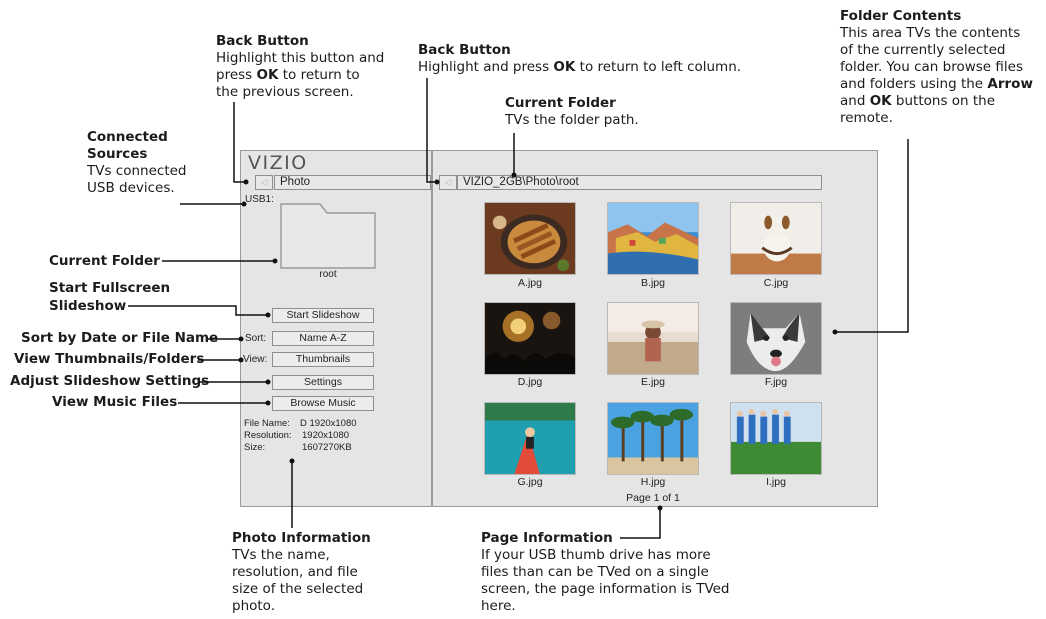  I want to click on thumbnail-b-caption: B.jpg, so click(653, 283).